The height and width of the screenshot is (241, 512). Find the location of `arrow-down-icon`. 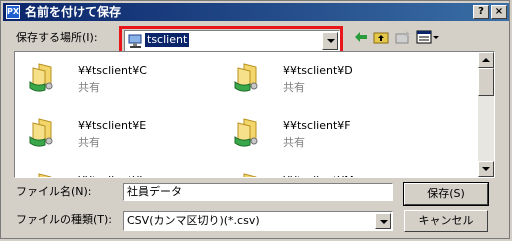

arrow-down-icon is located at coordinates (486, 169).